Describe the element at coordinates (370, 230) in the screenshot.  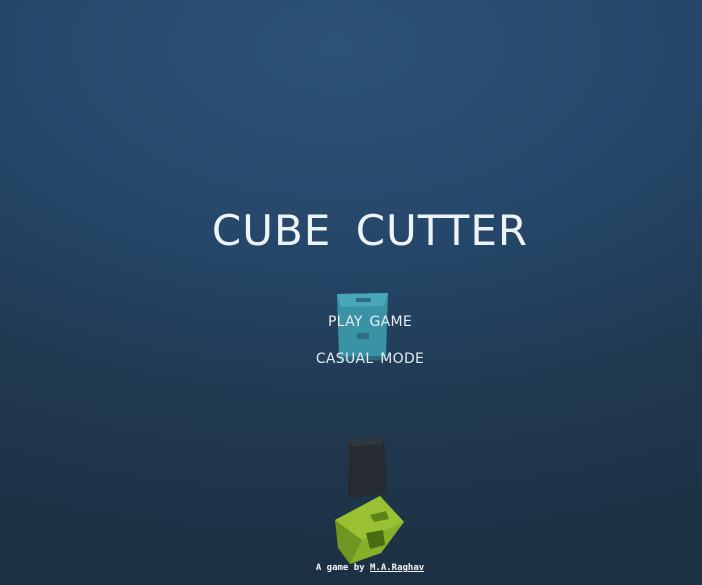
I see `game-title: CUBE CUTTER` at that location.